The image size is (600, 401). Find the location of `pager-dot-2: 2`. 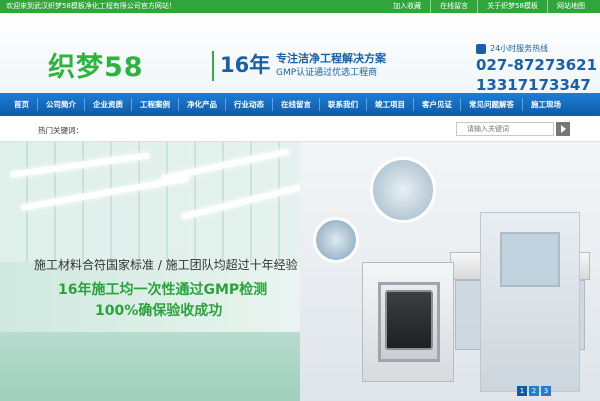

pager-dot-2: 2 is located at coordinates (534, 391).